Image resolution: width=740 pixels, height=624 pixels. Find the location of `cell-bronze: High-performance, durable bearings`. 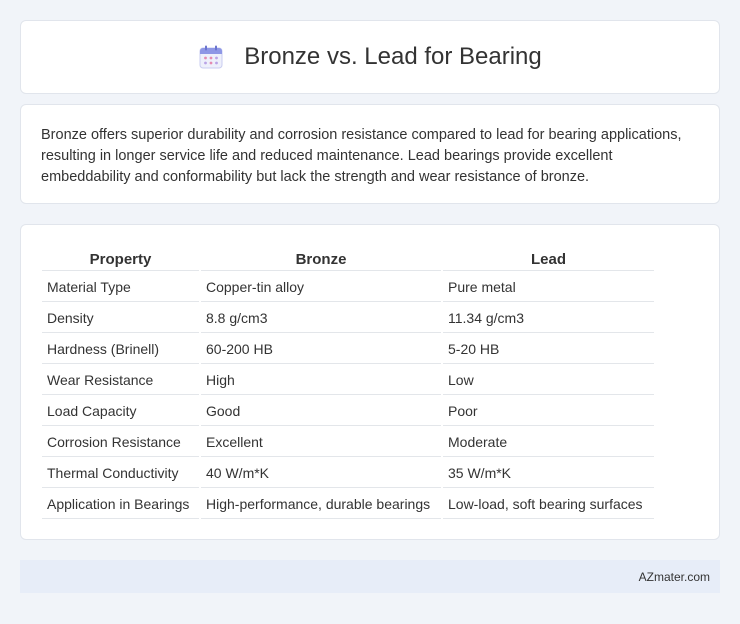

cell-bronze: High-performance, durable bearings is located at coordinates (321, 504).